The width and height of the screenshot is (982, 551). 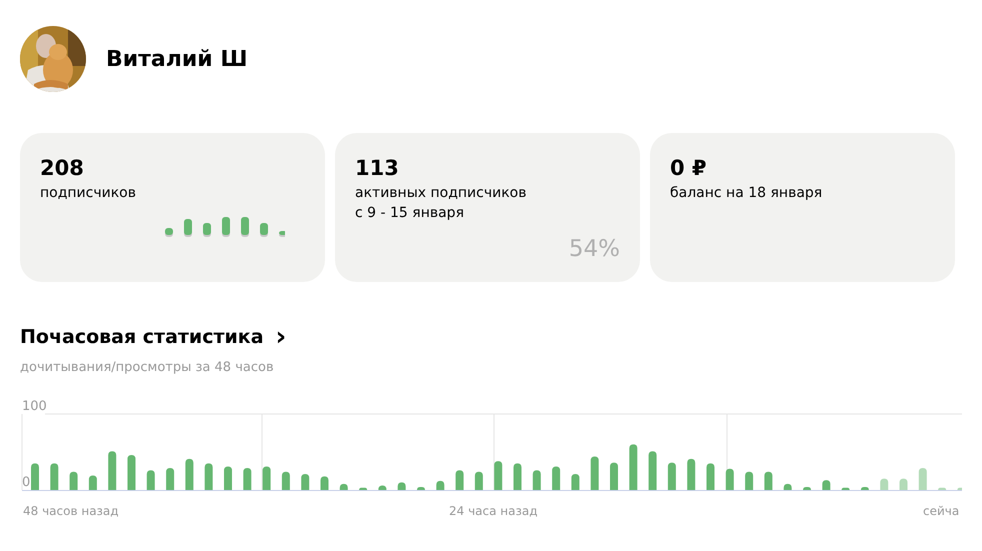 I want to click on section-subtitle: дочитывания/просмотры за 48 часов, so click(x=147, y=367).